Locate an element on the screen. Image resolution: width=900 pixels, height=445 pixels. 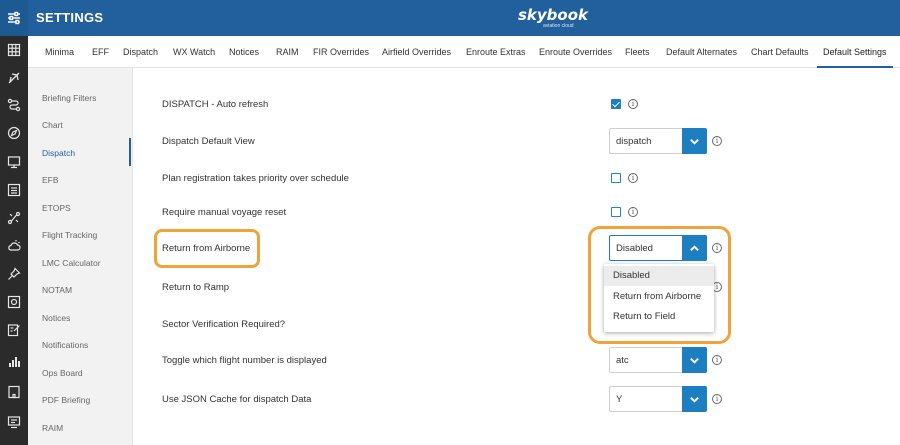
route-icon is located at coordinates (14, 105).